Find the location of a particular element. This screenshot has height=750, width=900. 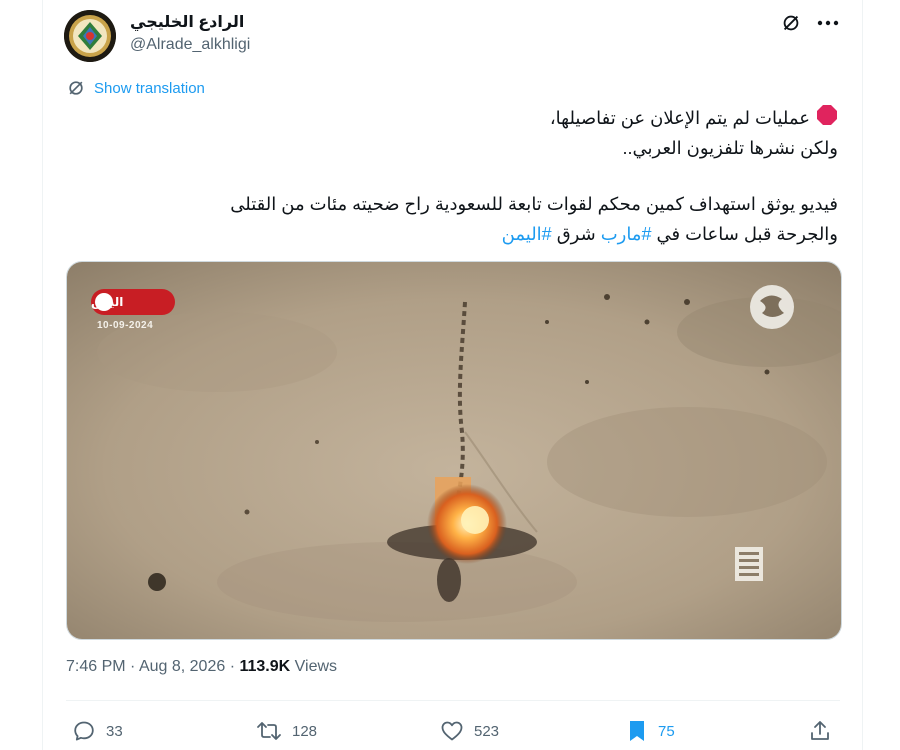

tweet-paragraph2-line2: والجرحة قبل ساعات في #مارب شرق #اليمن is located at coordinates (450, 234).